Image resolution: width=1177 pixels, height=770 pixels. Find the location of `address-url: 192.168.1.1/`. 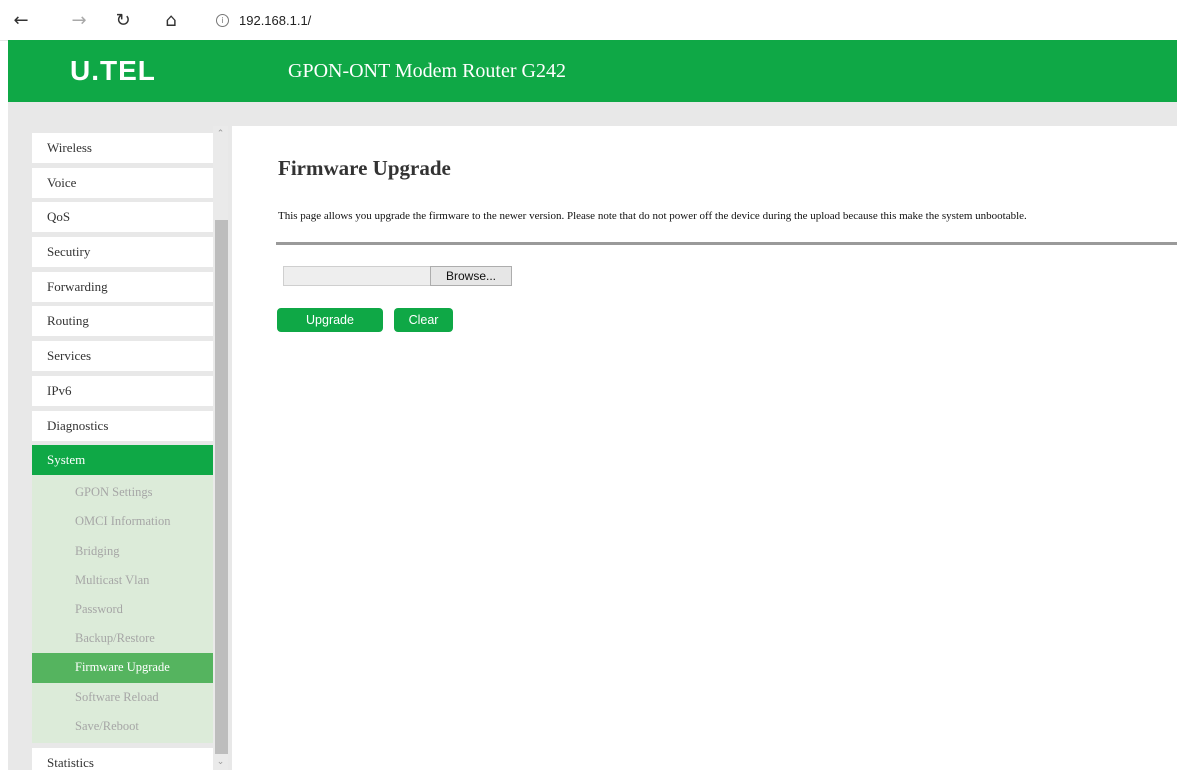

address-url: 192.168.1.1/ is located at coordinates (275, 20).